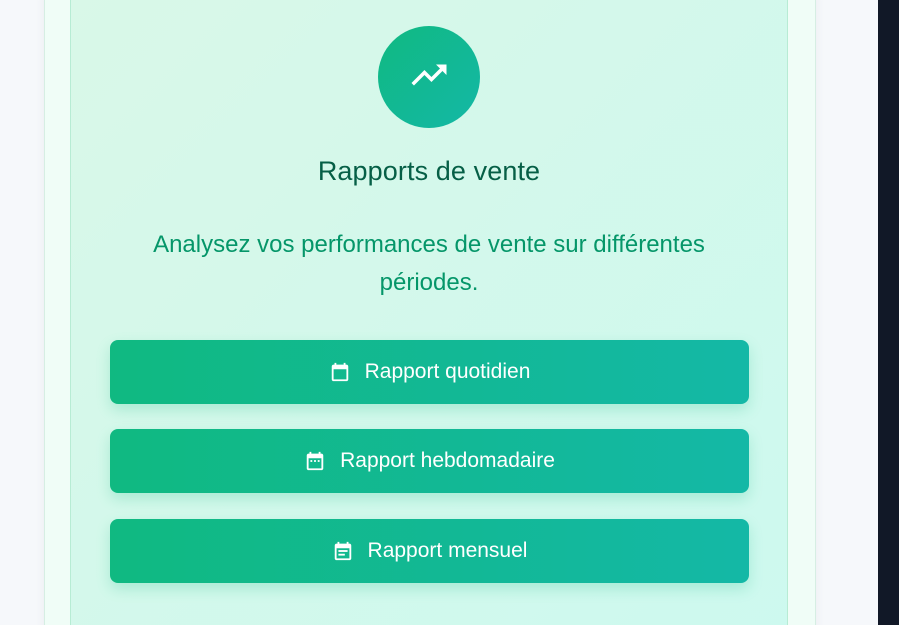 The image size is (899, 625). What do you see at coordinates (447, 550) in the screenshot?
I see `monthly-report-label: Rapport mensuel` at bounding box center [447, 550].